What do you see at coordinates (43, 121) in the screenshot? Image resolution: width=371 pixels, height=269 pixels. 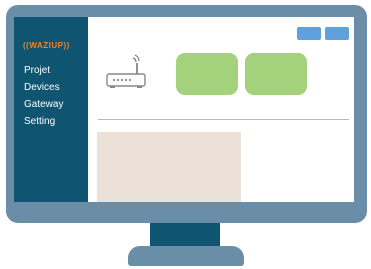 I see `sidebar-item-setting: Setting` at bounding box center [43, 121].